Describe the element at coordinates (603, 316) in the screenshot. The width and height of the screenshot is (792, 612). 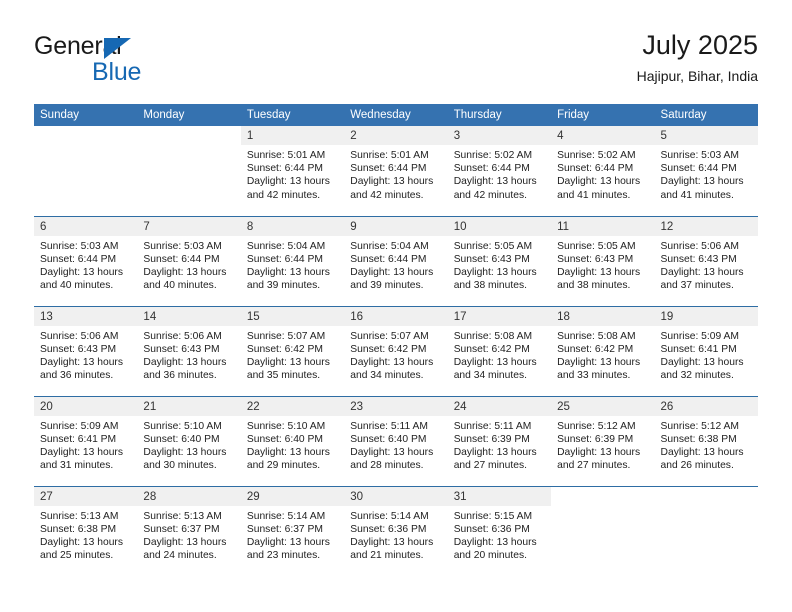
I see `day-number: 18` at that location.